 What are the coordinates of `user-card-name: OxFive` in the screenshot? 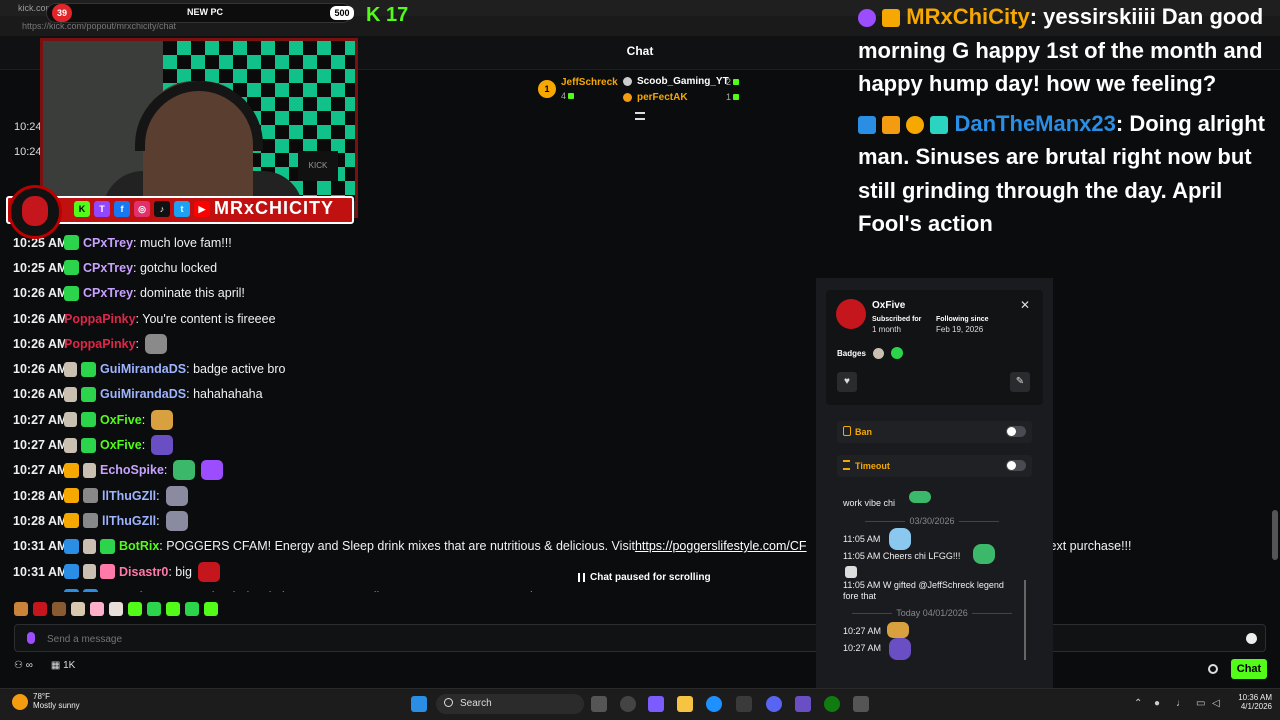 It's located at (888, 305).